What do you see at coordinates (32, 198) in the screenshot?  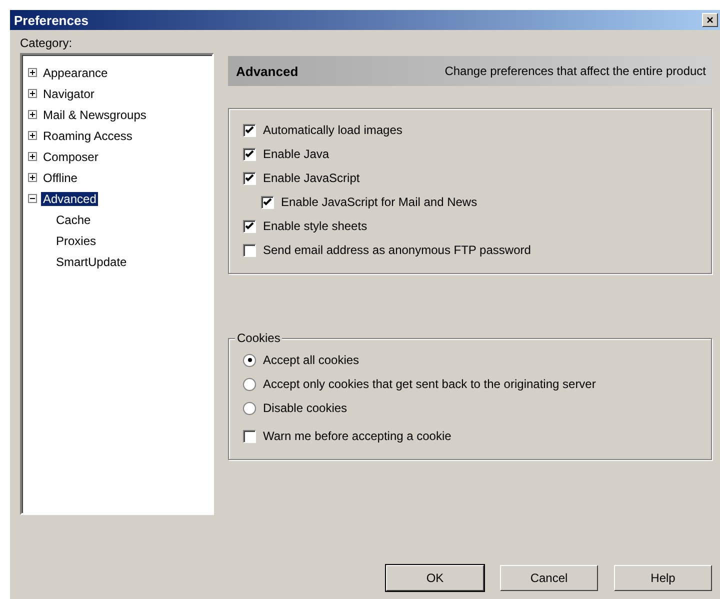 I see `collapse-icon` at bounding box center [32, 198].